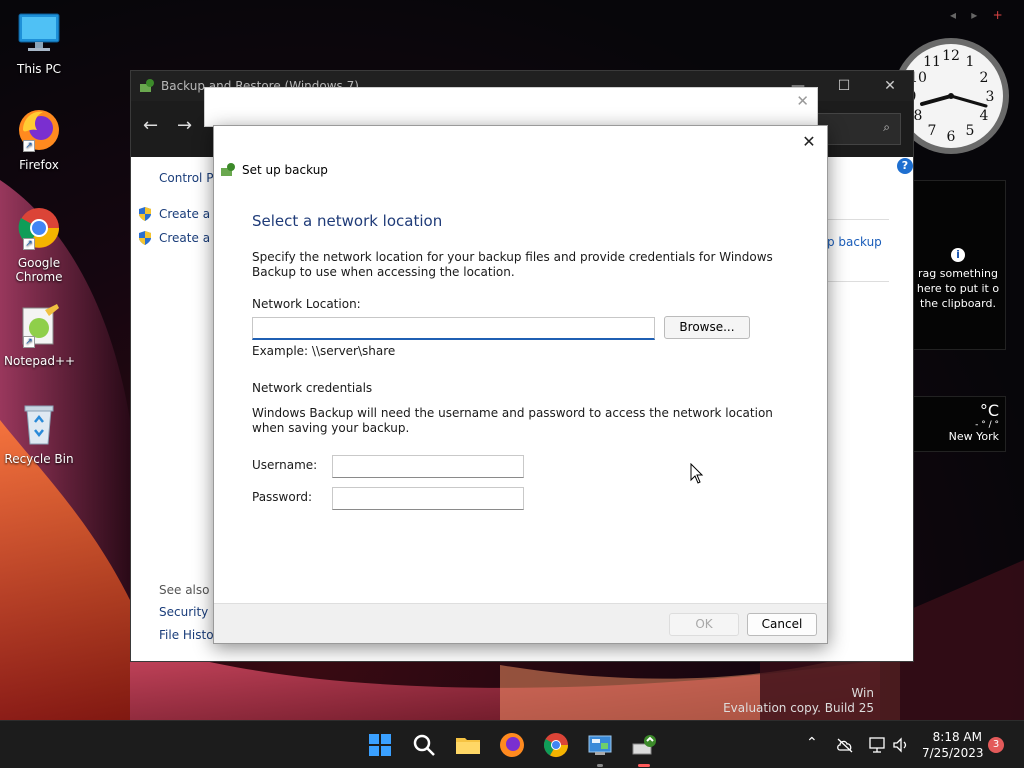 This screenshot has height=768, width=1024. What do you see at coordinates (704, 624) in the screenshot?
I see `ok-button: OK` at bounding box center [704, 624].